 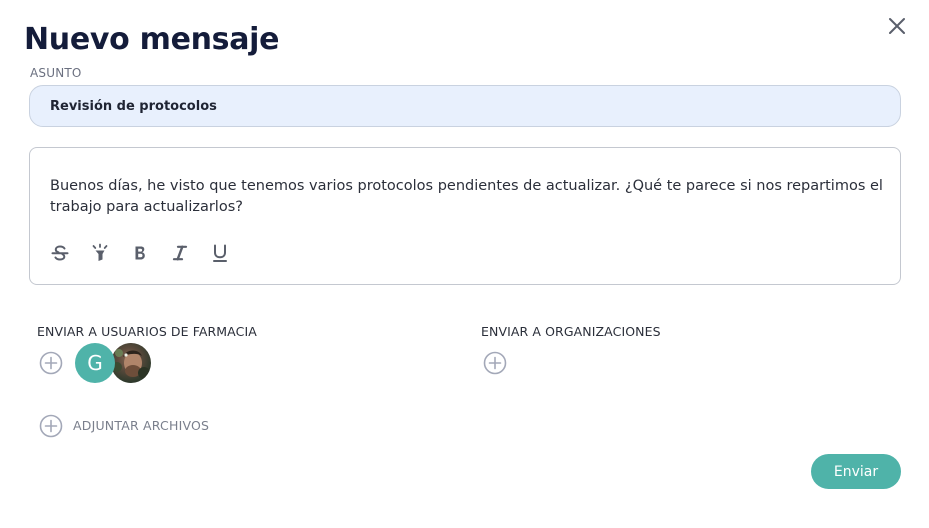 I want to click on strikethrough-button, so click(x=70, y=253).